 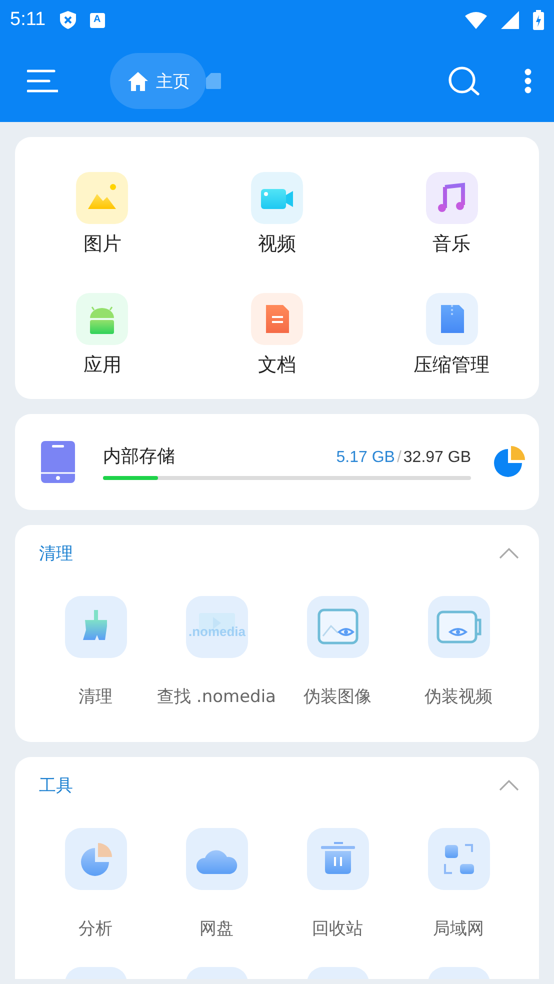 I want to click on video-eye-icon, so click(x=459, y=627).